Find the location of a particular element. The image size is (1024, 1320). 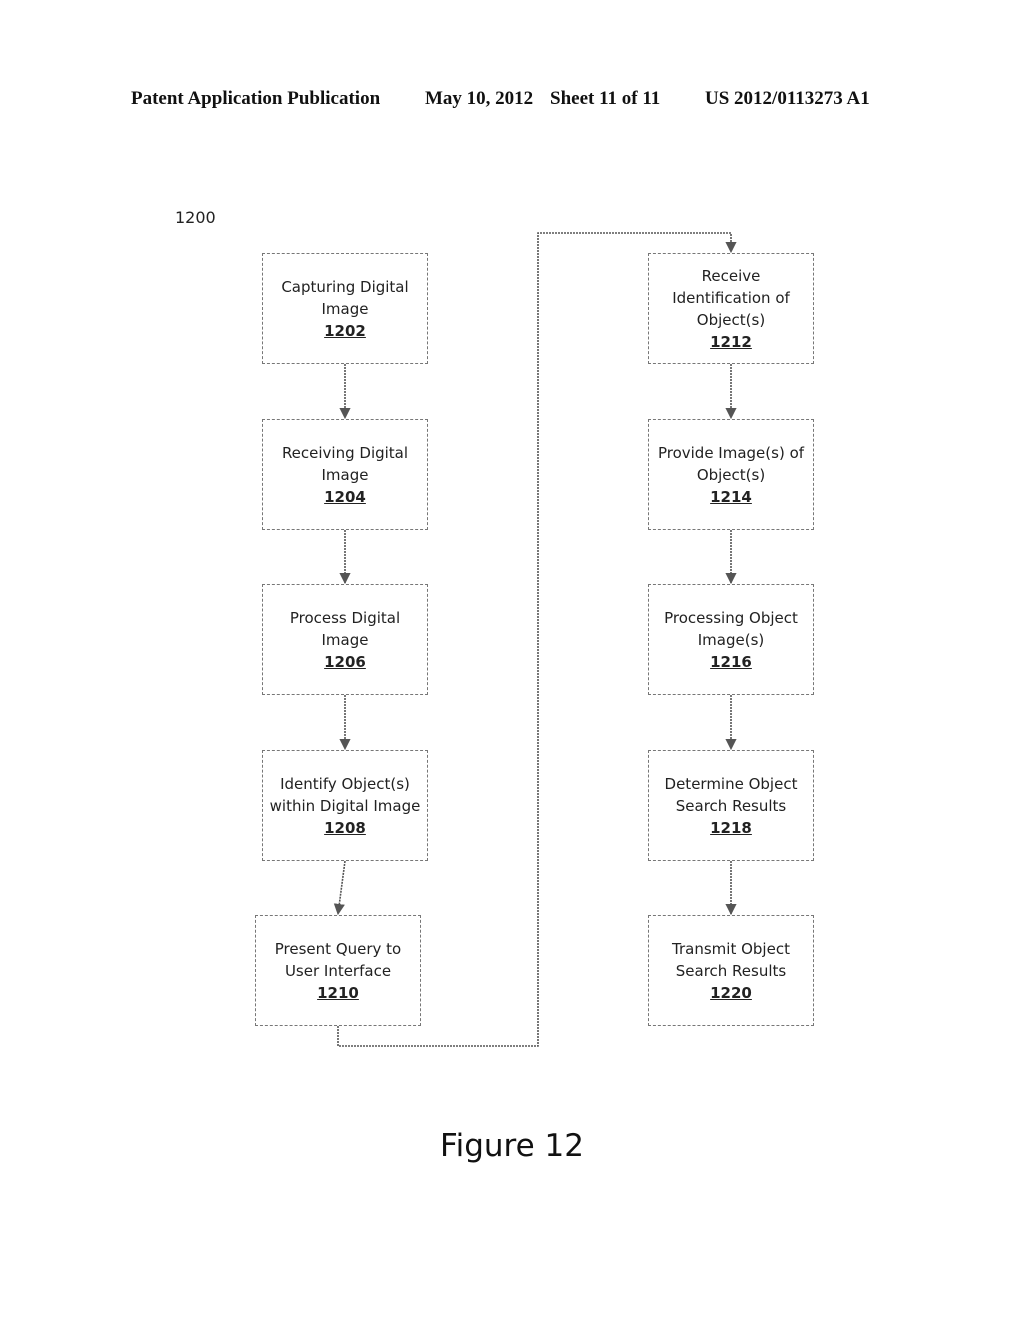

step-box-1214: Provide Image(s) of Object(s) 1214 is located at coordinates (731, 474).